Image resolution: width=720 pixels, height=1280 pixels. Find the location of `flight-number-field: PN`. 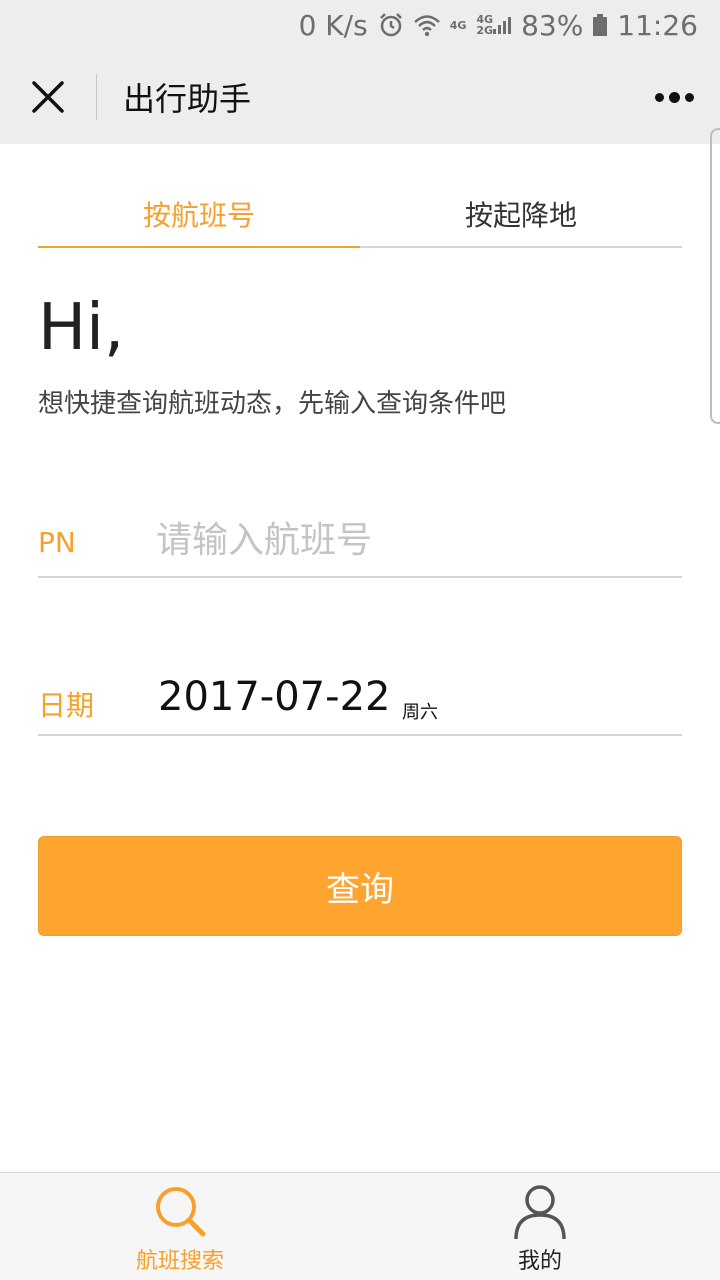

flight-number-field: PN is located at coordinates (360, 542).